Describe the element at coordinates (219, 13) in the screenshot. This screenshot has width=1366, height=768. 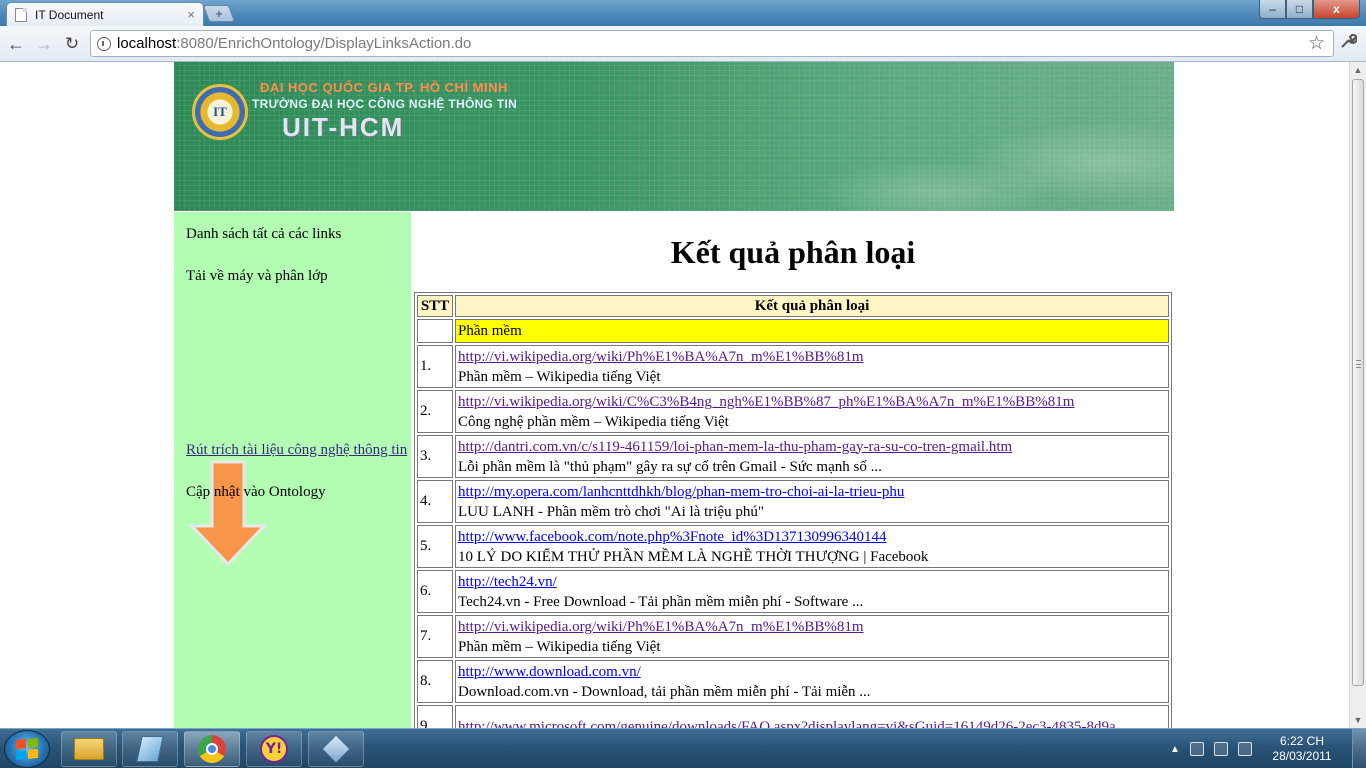
I see `new-tab-button: +` at that location.